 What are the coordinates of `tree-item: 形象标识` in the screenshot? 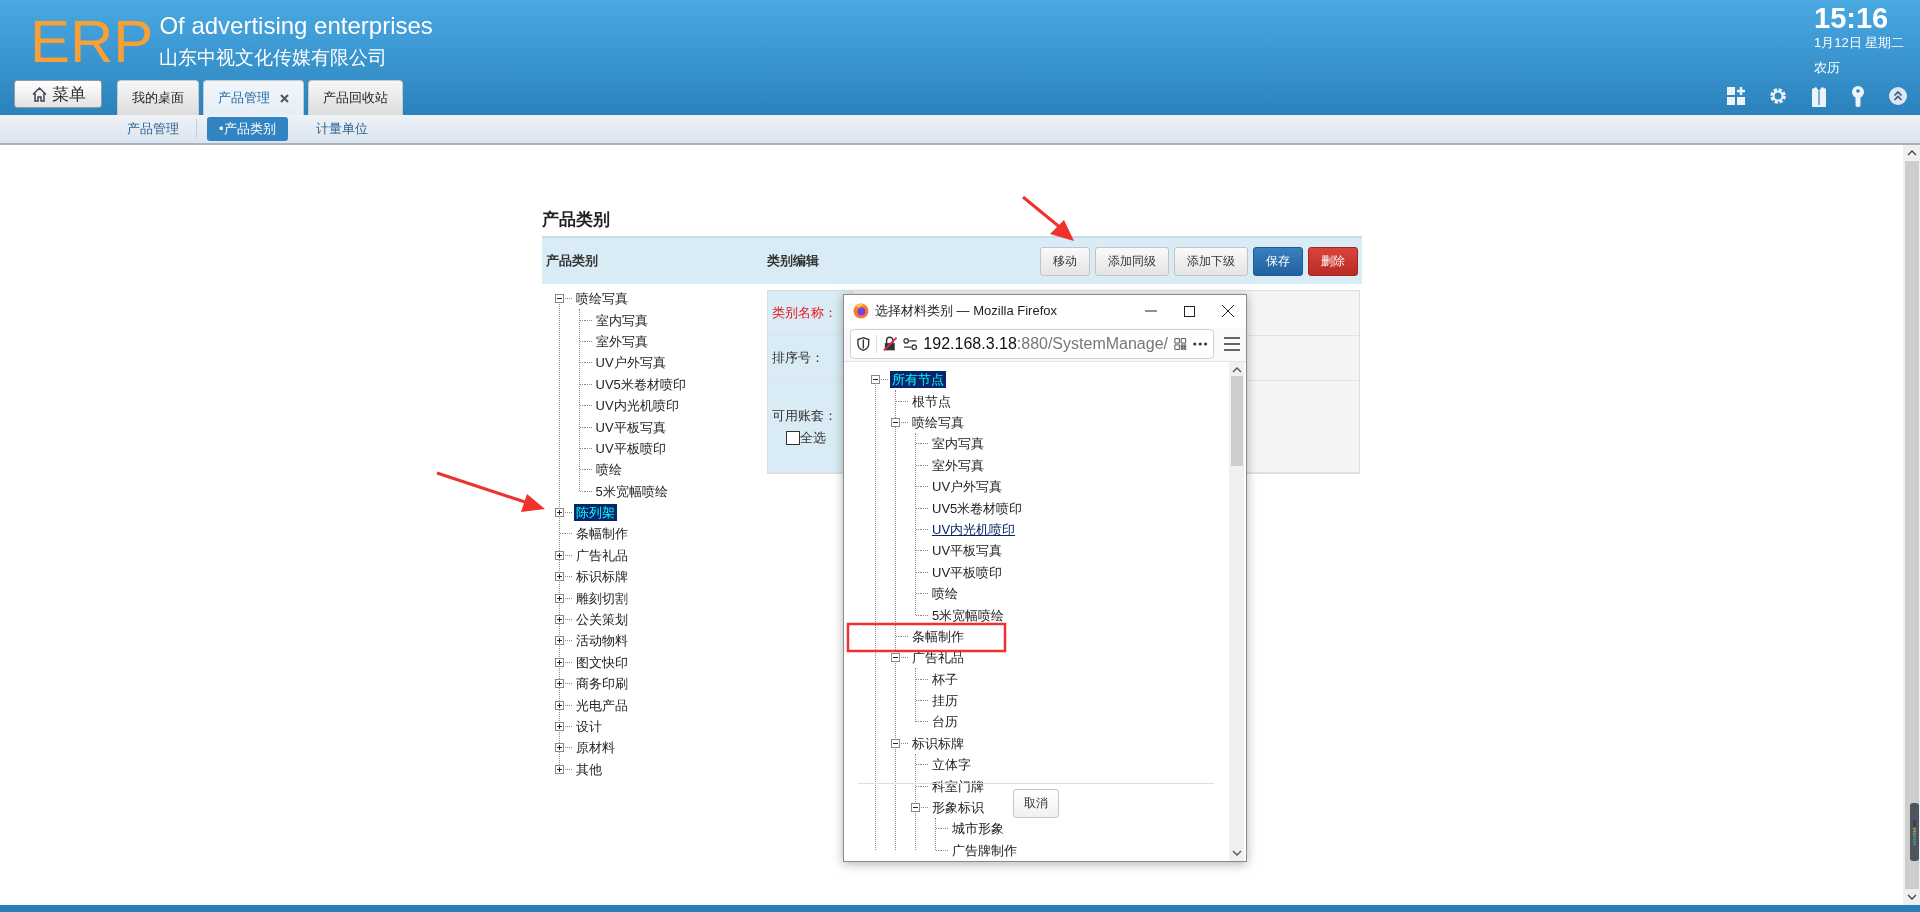 It's located at (958, 807).